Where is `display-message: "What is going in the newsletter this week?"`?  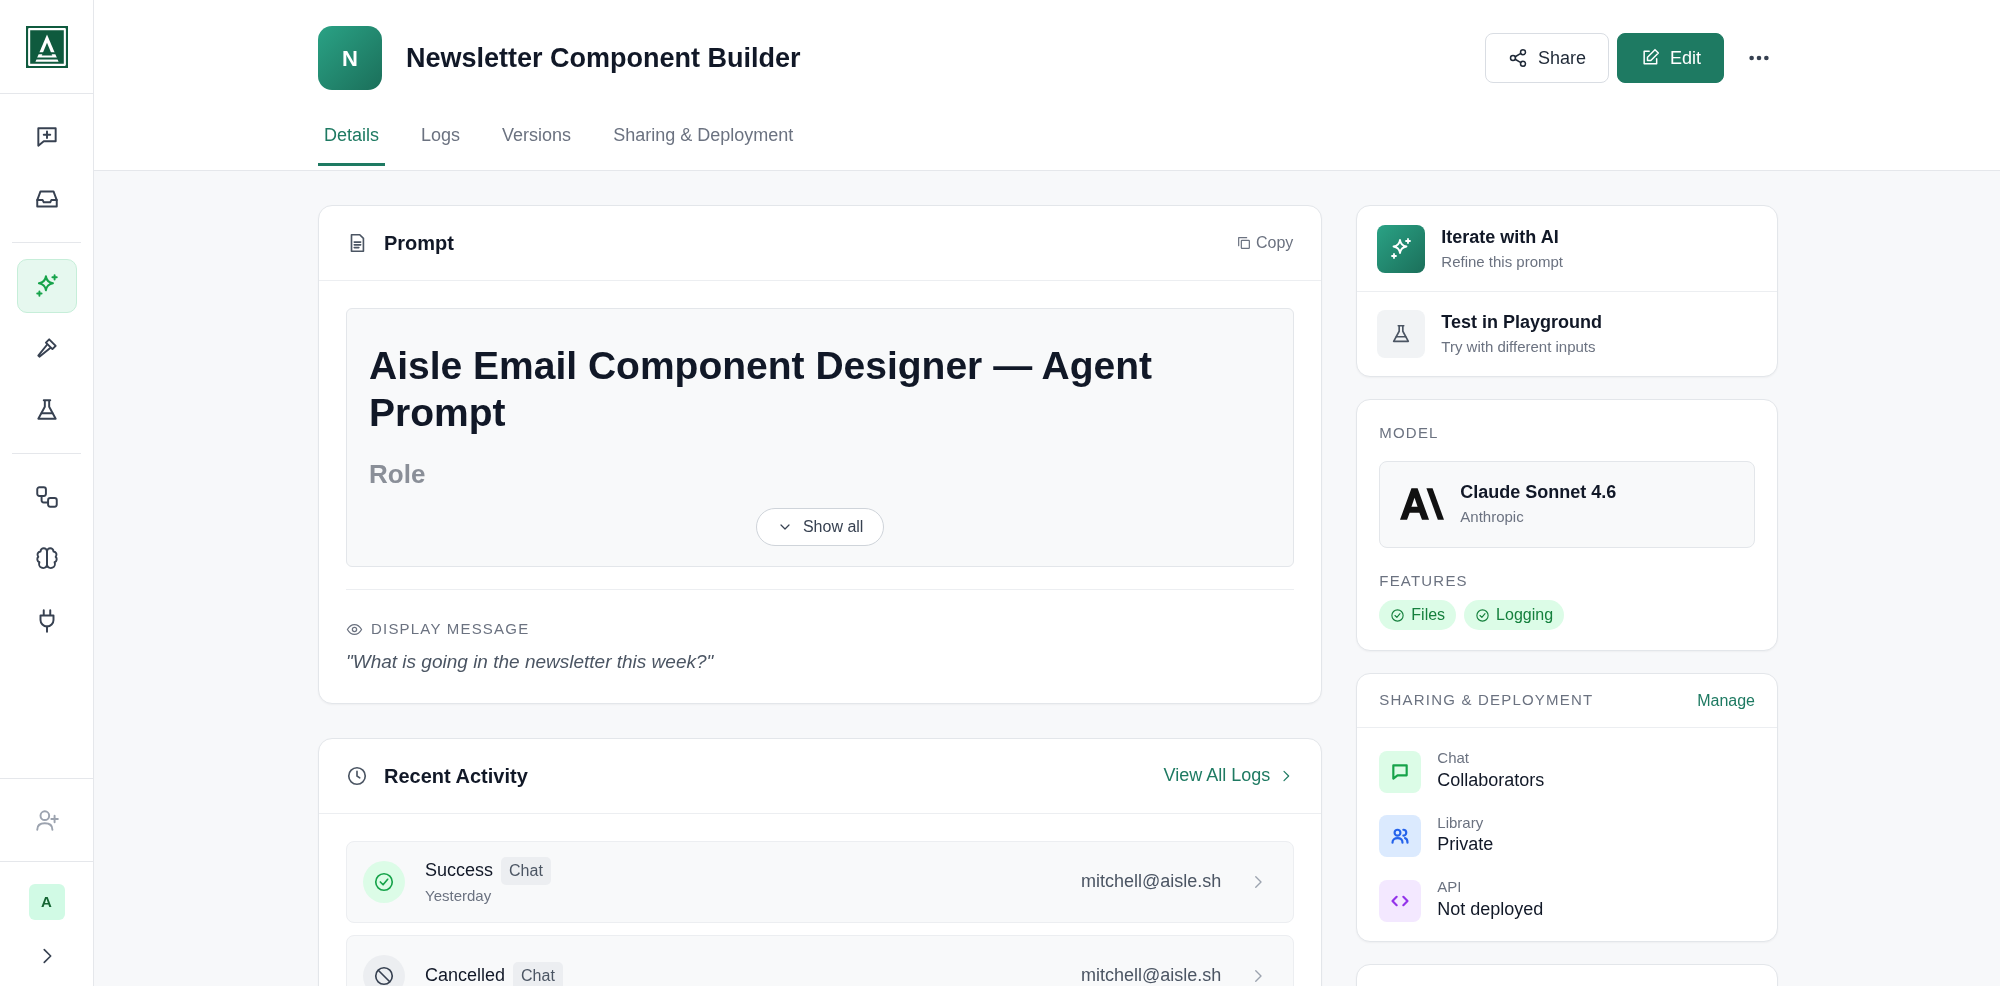 display-message: "What is going in the newsletter this week?" is located at coordinates (530, 662).